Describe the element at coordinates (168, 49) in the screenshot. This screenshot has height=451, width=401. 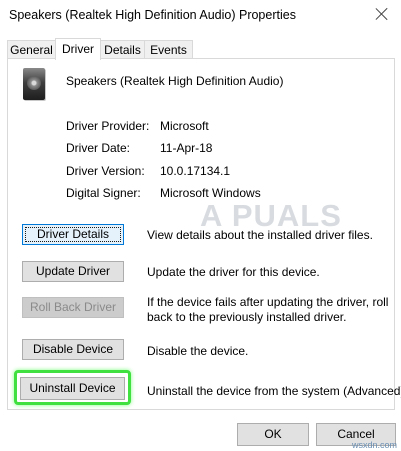
I see `tab-events: Events` at that location.